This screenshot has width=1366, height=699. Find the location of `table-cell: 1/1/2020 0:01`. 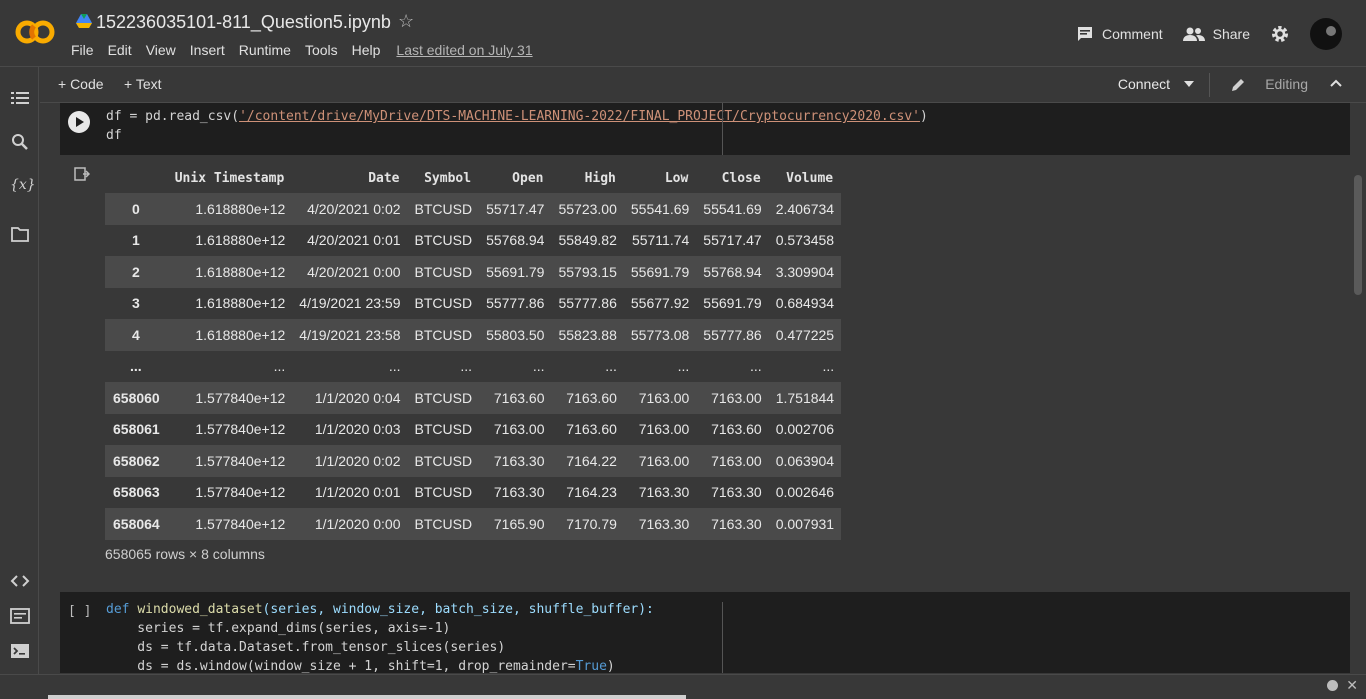

table-cell: 1/1/2020 0:01 is located at coordinates (357, 492).